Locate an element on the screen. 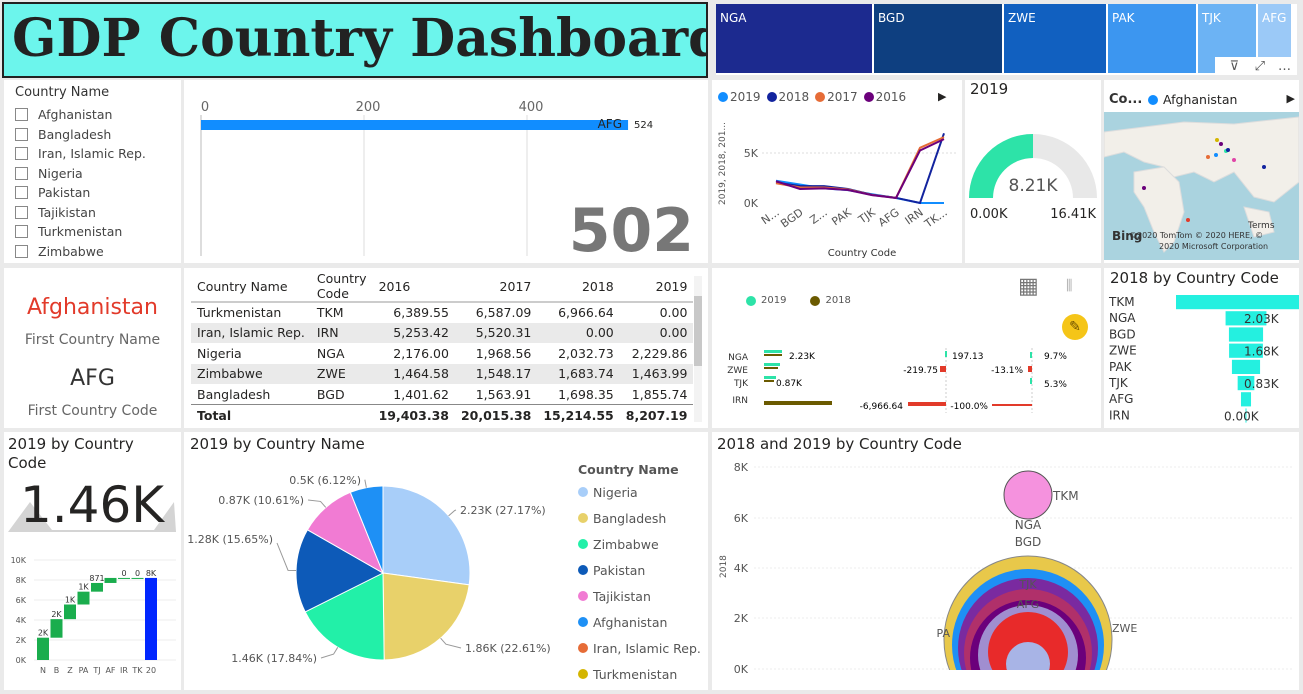  treemap-cell-zwe: ZWE is located at coordinates (1055, 38).